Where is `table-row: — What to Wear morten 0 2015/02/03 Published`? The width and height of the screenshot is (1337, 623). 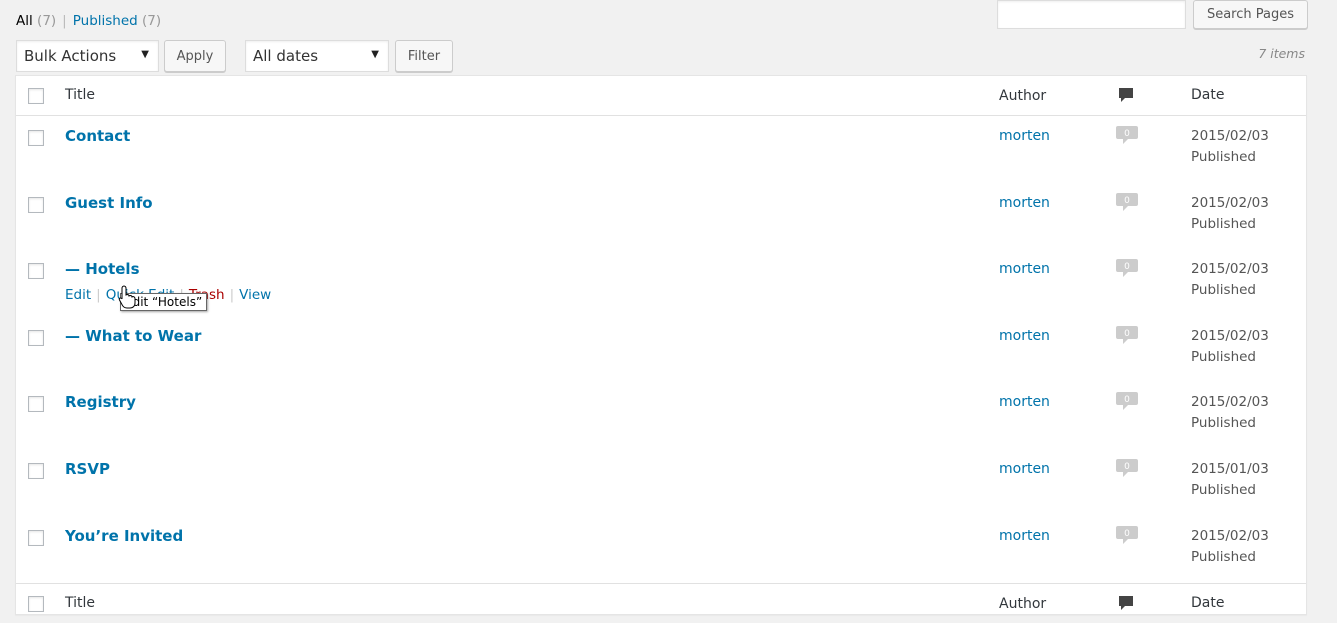
table-row: — What to Wear morten 0 2015/02/03 Published is located at coordinates (661, 349).